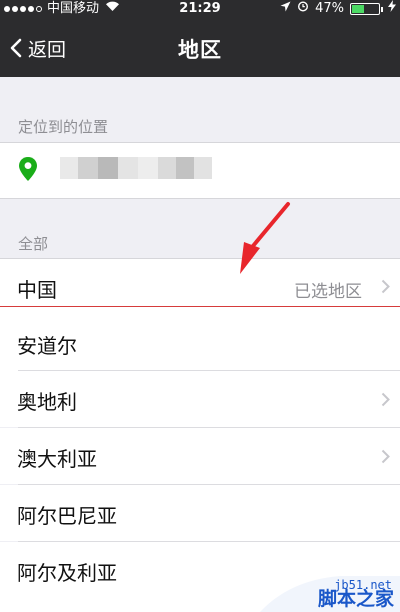 The width and height of the screenshot is (400, 612). What do you see at coordinates (200, 306) in the screenshot?
I see `highlight-underline` at bounding box center [200, 306].